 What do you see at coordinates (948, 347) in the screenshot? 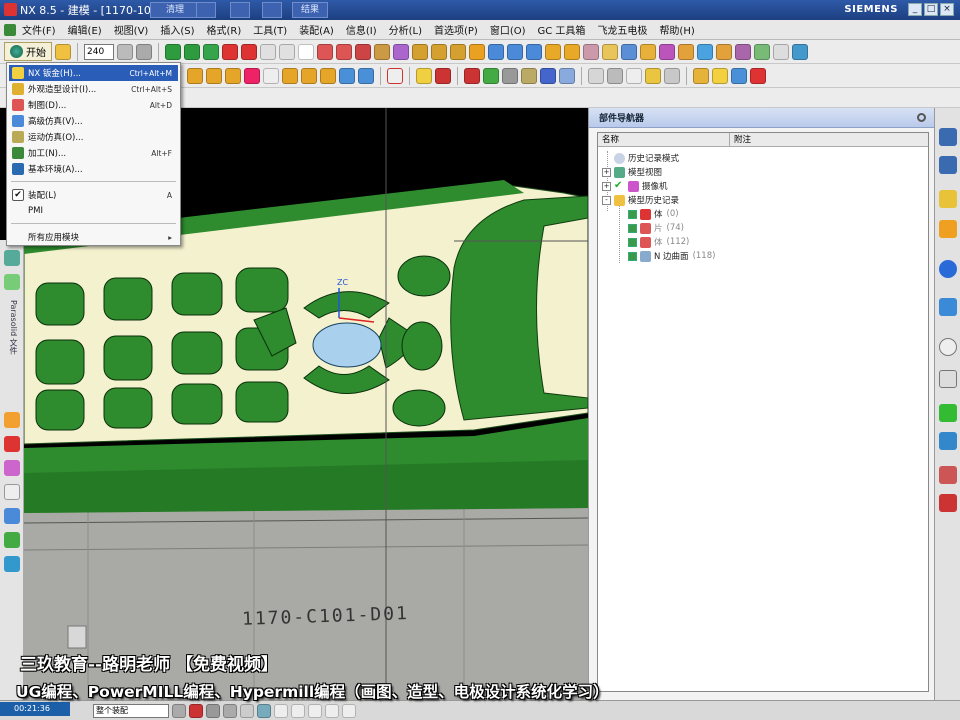
I see `history-clock-icon` at bounding box center [948, 347].